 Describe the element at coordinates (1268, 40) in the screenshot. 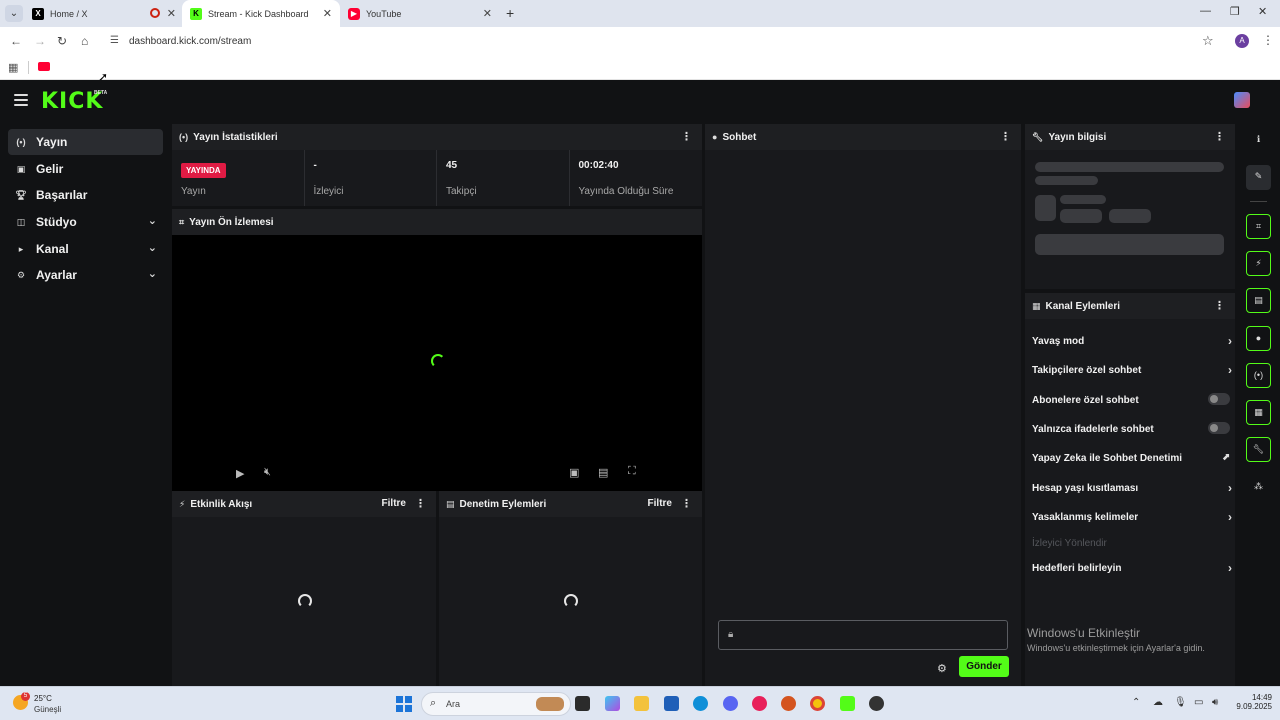

I see `browser-menu-icon: ⋮` at that location.